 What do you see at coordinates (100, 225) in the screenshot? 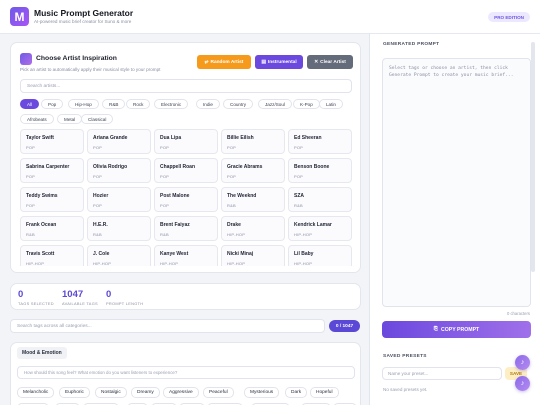
I see `artist-name: H.E.R.` at bounding box center [100, 225].